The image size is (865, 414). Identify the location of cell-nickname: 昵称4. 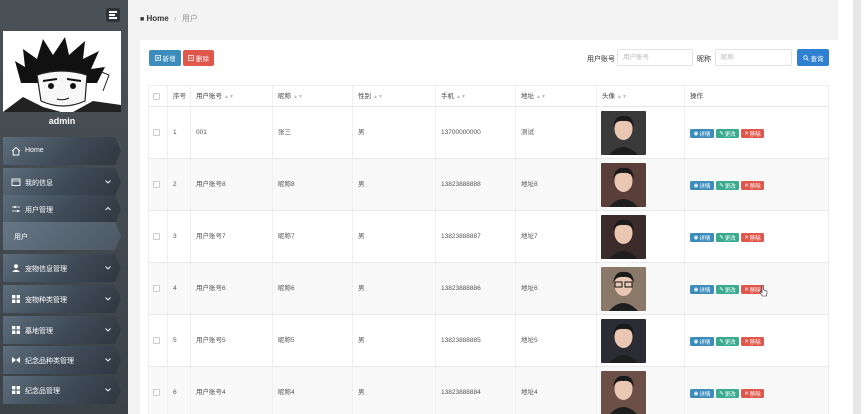
(313, 390).